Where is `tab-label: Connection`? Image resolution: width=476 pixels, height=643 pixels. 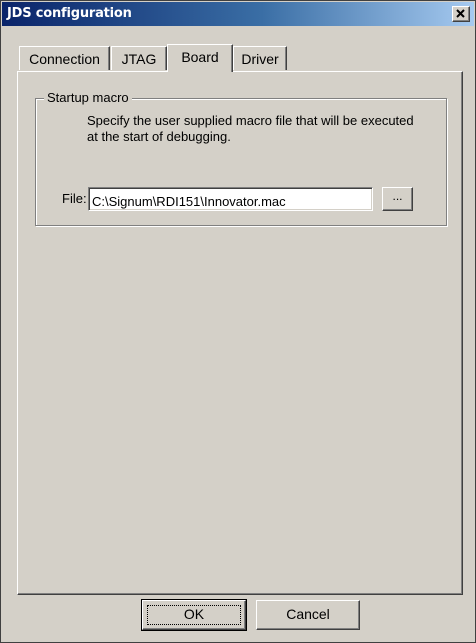
tab-label: Connection is located at coordinates (64, 59).